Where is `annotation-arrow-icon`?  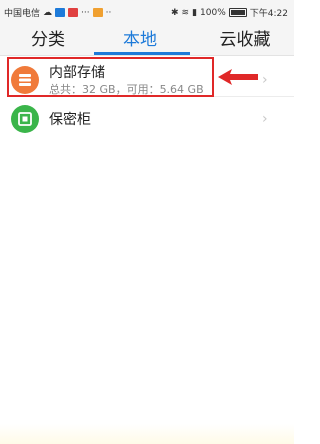 annotation-arrow-icon is located at coordinates (238, 77).